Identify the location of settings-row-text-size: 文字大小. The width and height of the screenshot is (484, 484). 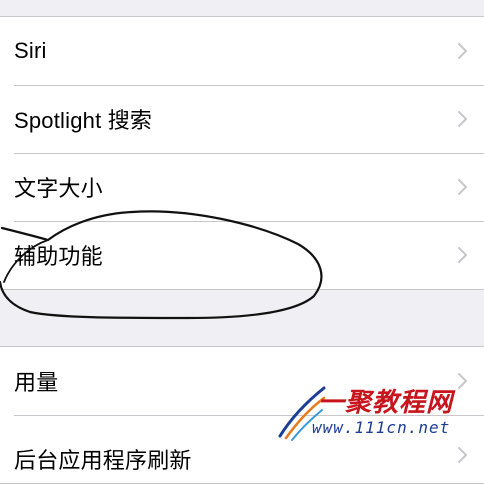
(242, 187).